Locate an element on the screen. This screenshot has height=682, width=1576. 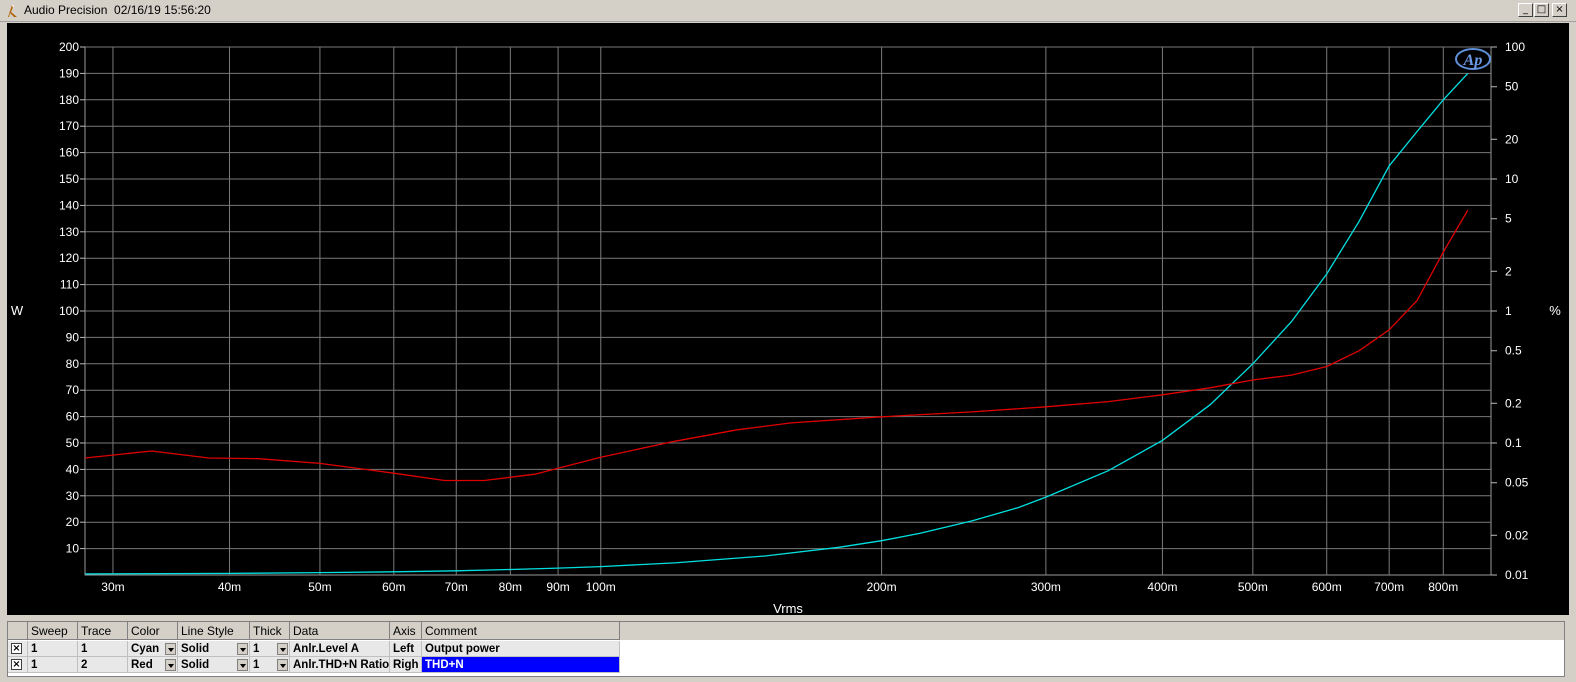
ap-logo-text: Ap is located at coordinates (1473, 60).